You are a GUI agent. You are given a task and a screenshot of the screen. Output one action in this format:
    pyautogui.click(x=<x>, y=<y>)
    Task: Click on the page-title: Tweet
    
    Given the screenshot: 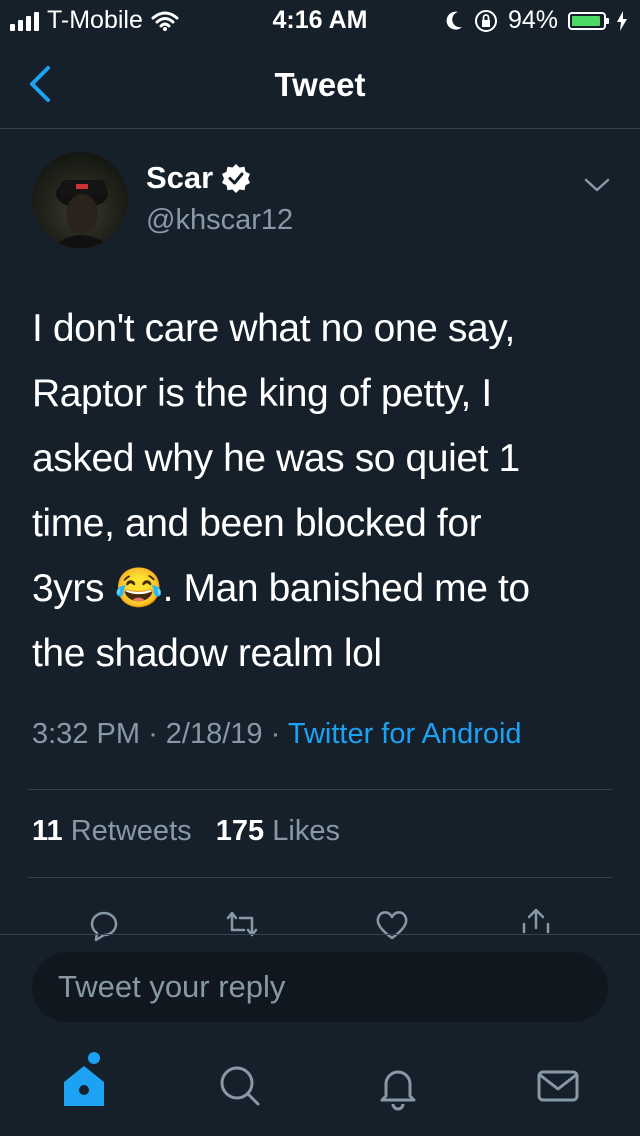 What is the action you would take?
    pyautogui.click(x=320, y=84)
    